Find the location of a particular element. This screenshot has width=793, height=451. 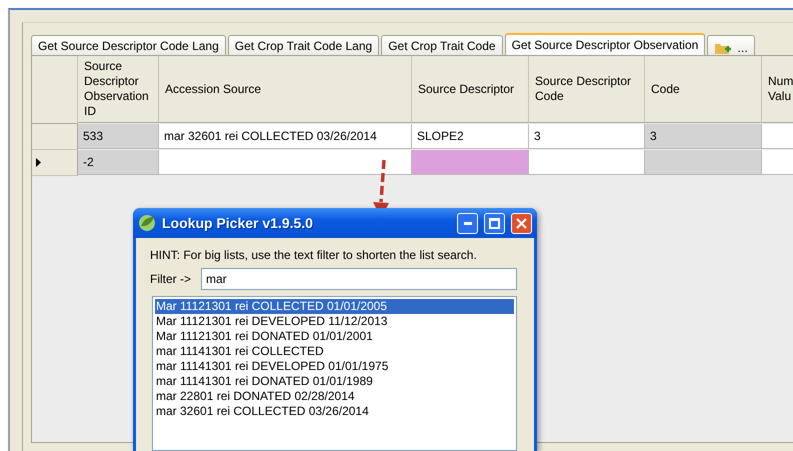

maximize-icon is located at coordinates (494, 223).